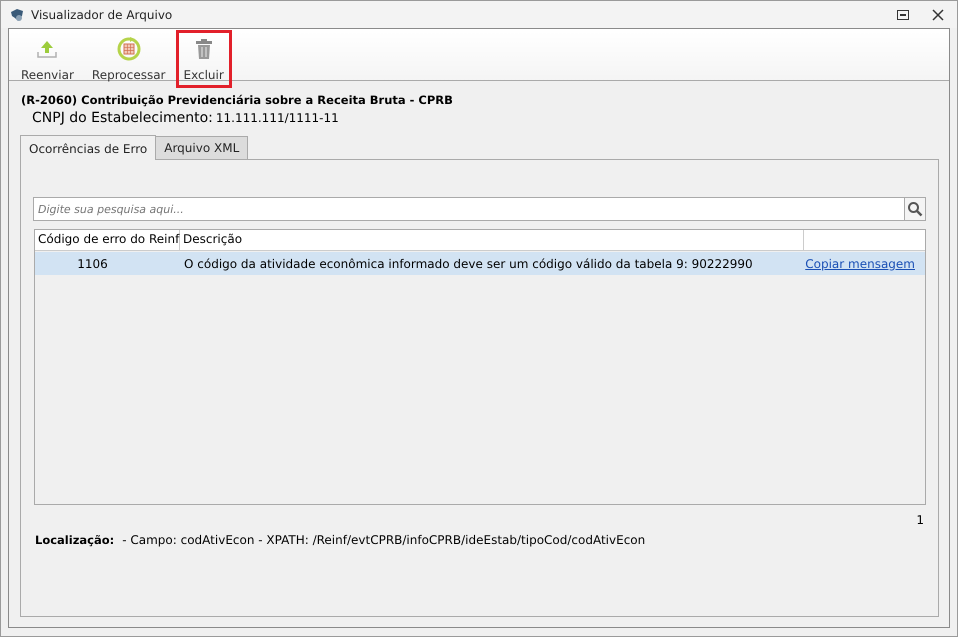 This screenshot has height=637, width=958. Describe the element at coordinates (47, 59) in the screenshot. I see `resend-button: Reenviar` at that location.